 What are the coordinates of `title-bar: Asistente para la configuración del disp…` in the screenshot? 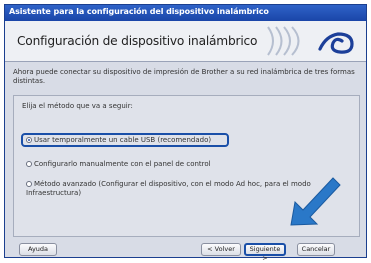 It's located at (185, 13).